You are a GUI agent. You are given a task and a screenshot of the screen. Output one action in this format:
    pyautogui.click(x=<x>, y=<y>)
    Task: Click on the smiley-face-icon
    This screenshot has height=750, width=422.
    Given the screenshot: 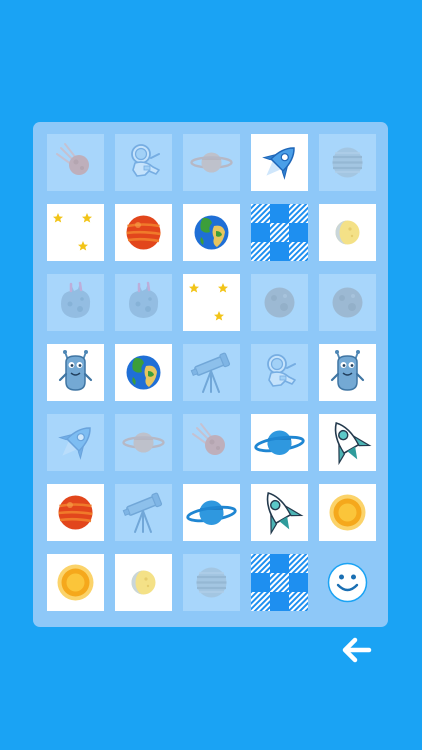 What is the action you would take?
    pyautogui.click(x=347, y=582)
    